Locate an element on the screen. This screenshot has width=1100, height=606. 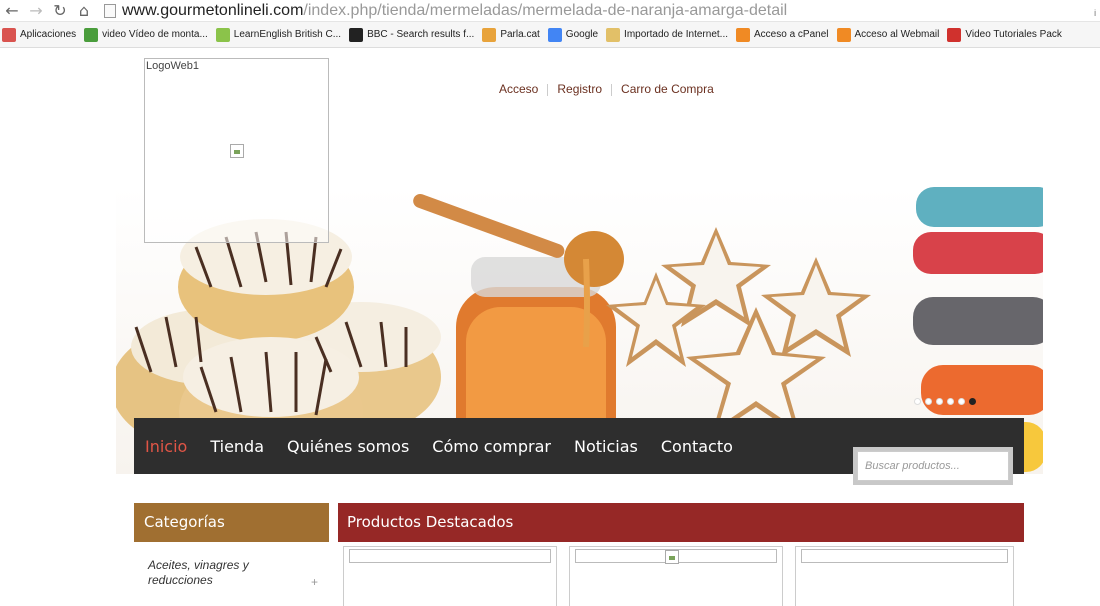
nav-como-comprar: Cómo comprar is located at coordinates (491, 446).